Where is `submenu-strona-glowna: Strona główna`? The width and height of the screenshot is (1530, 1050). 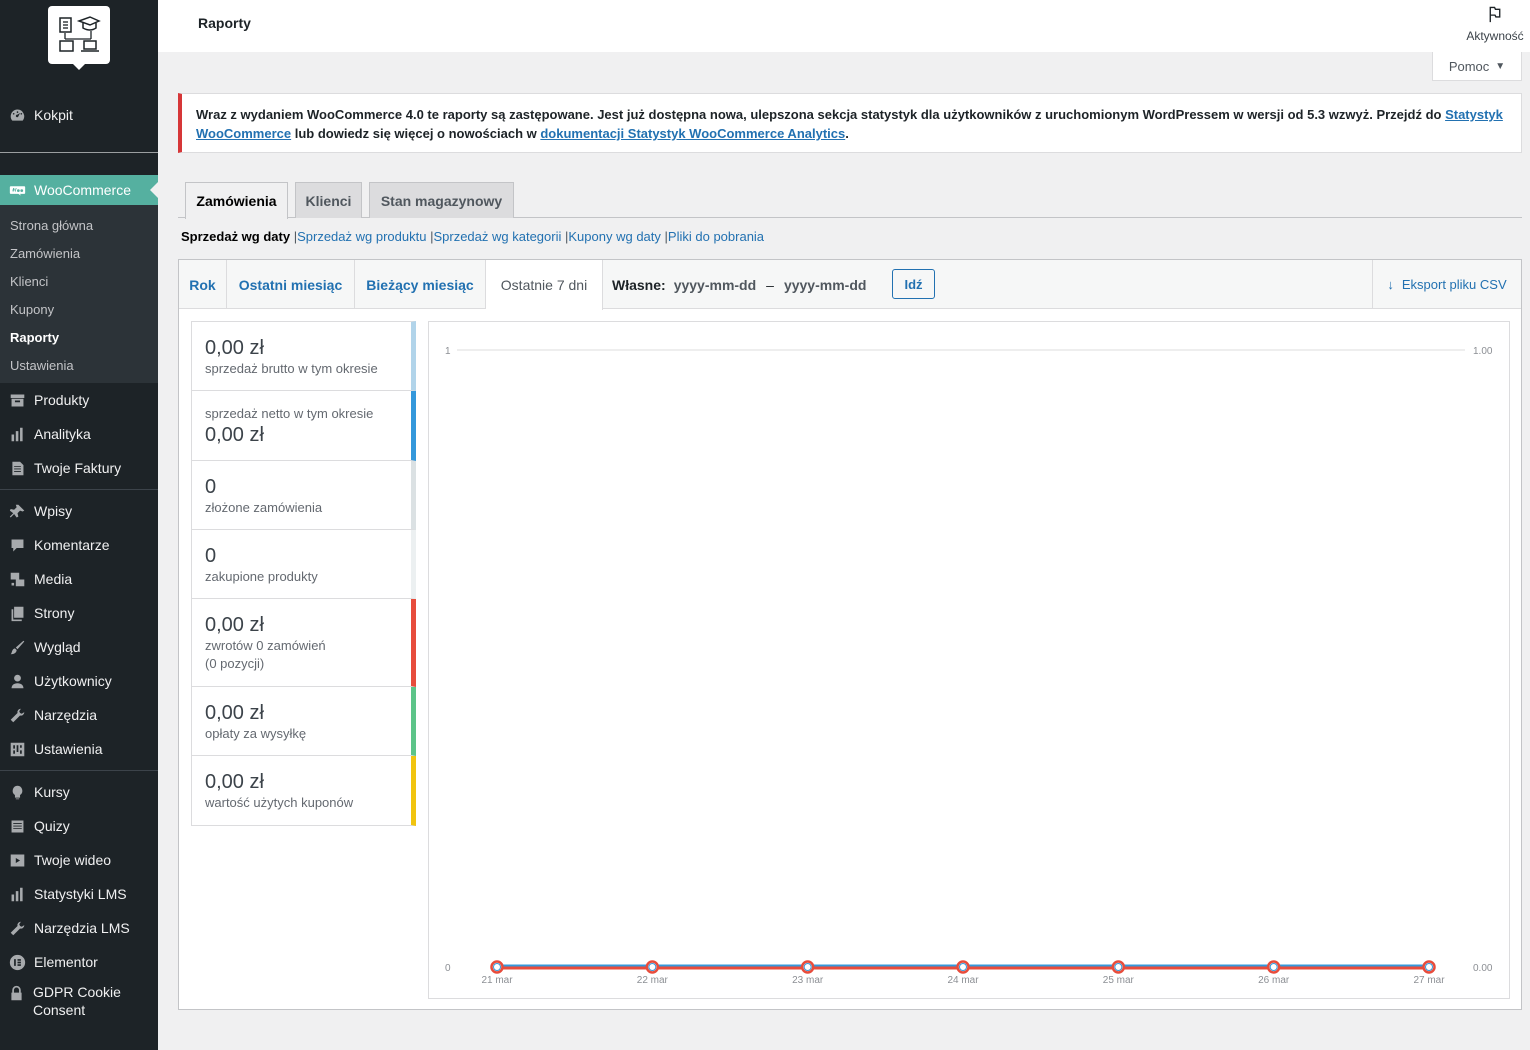 submenu-strona-glowna: Strona główna is located at coordinates (79, 225).